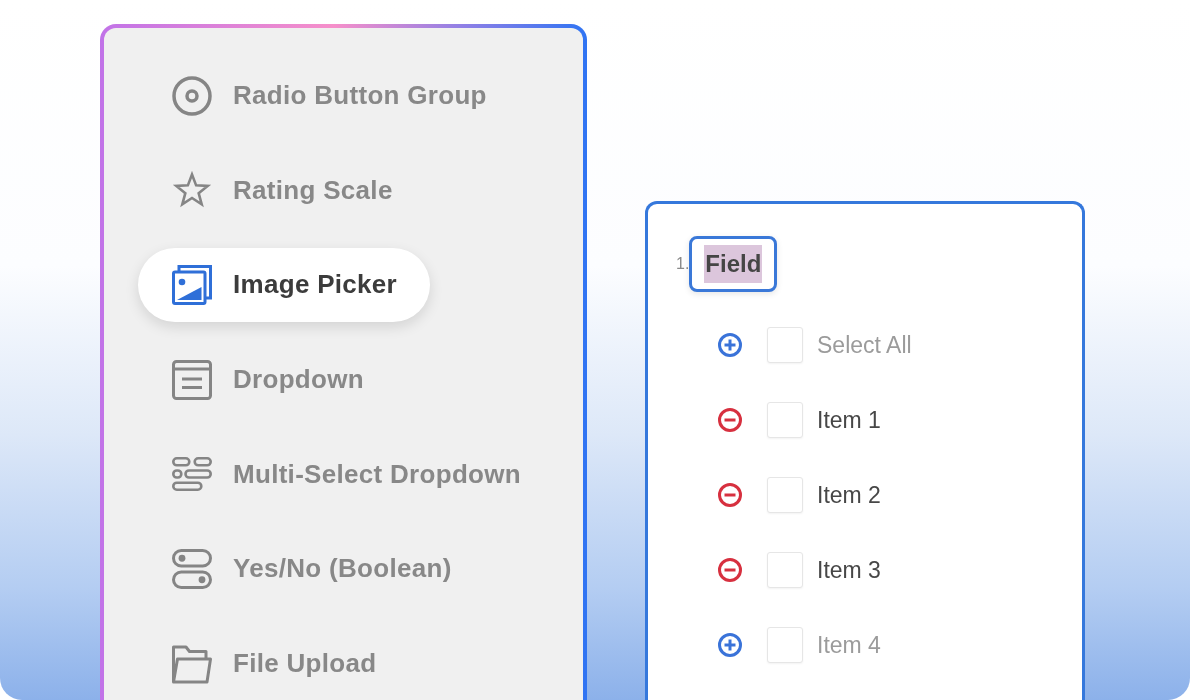 This screenshot has width=1190, height=700. I want to click on choice-label: Item 2, so click(849, 495).